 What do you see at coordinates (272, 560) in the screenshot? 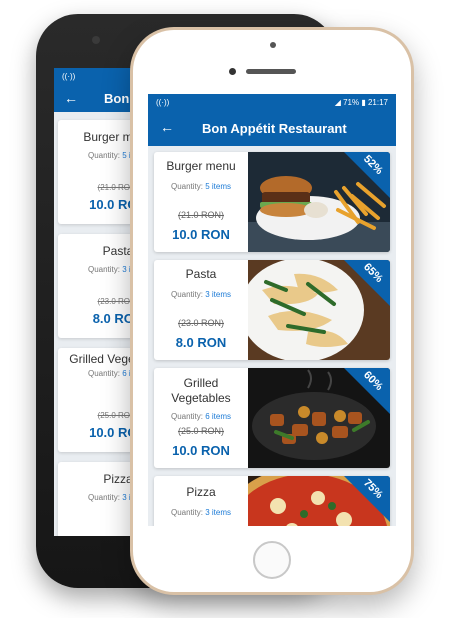
I see `home-button` at bounding box center [272, 560].